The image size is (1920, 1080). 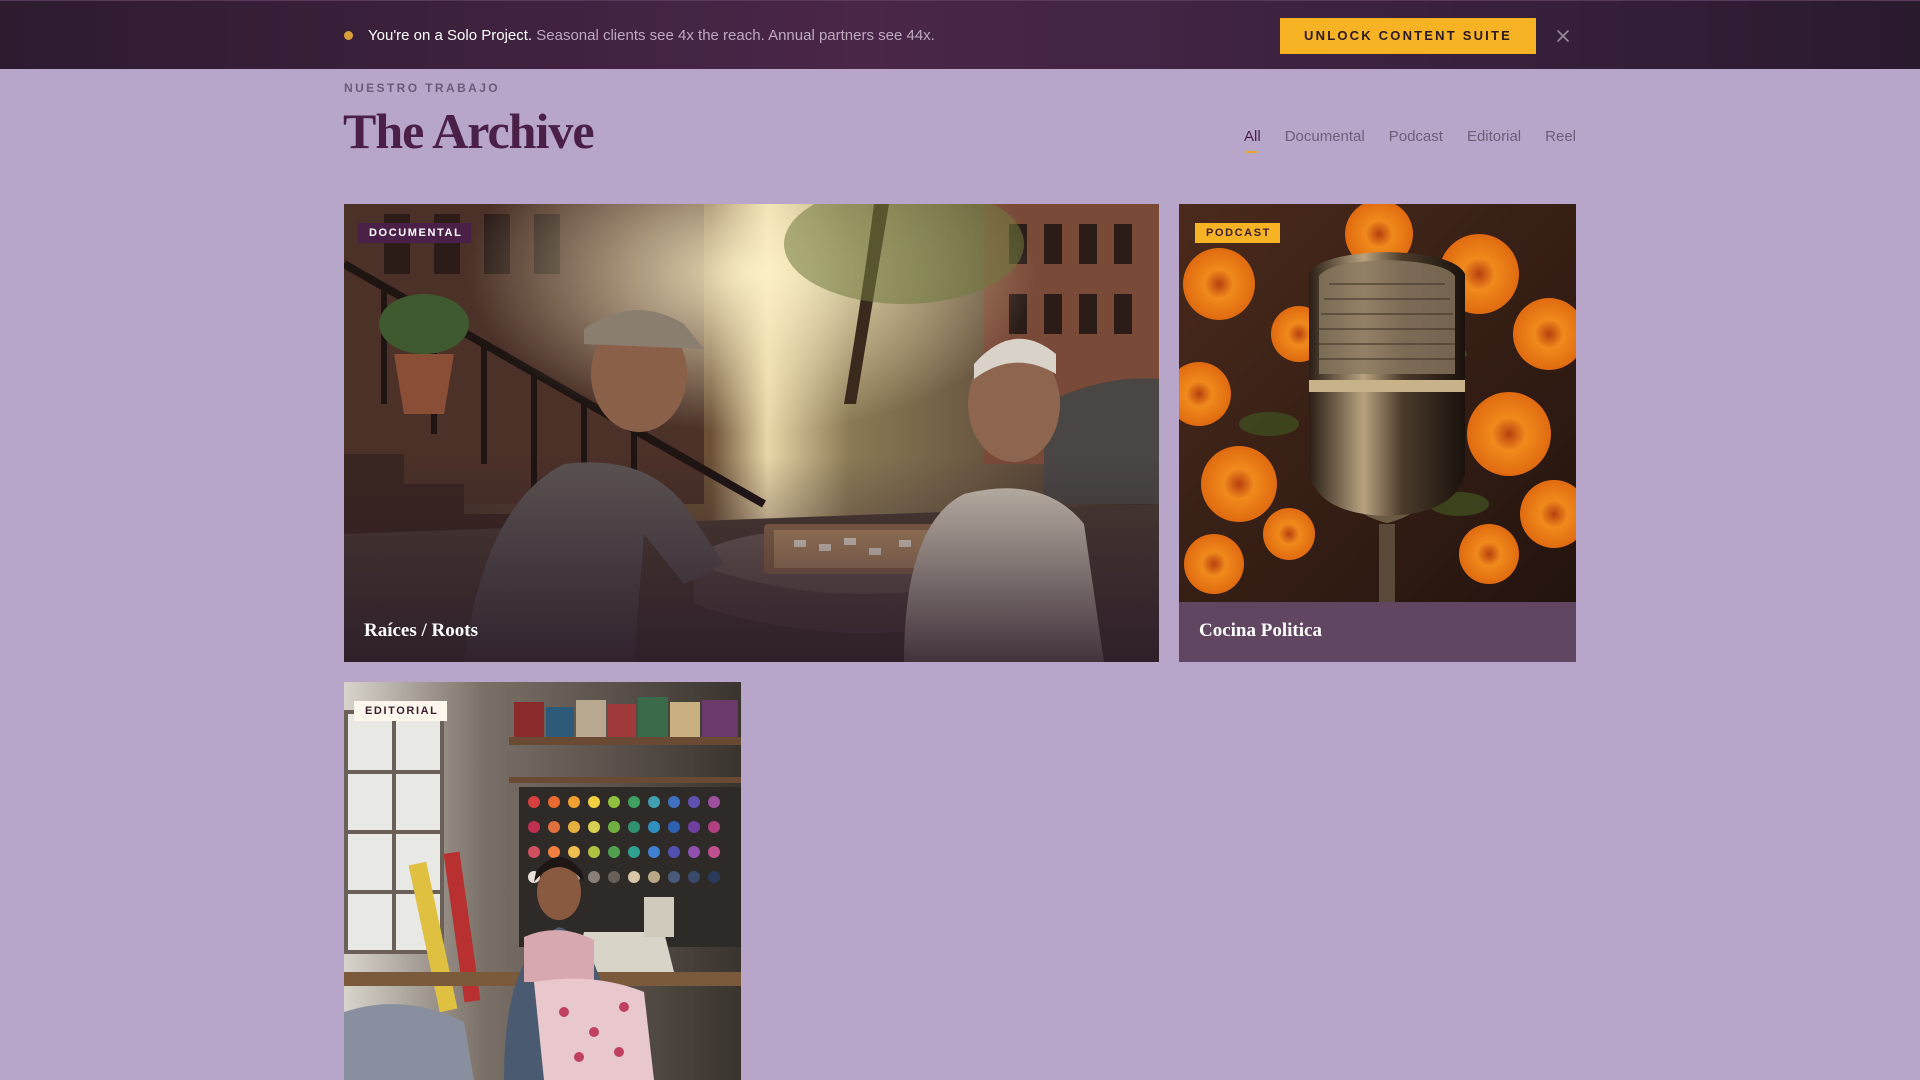 What do you see at coordinates (421, 630) in the screenshot?
I see `card-title-roots: Raíces / Roots` at bounding box center [421, 630].